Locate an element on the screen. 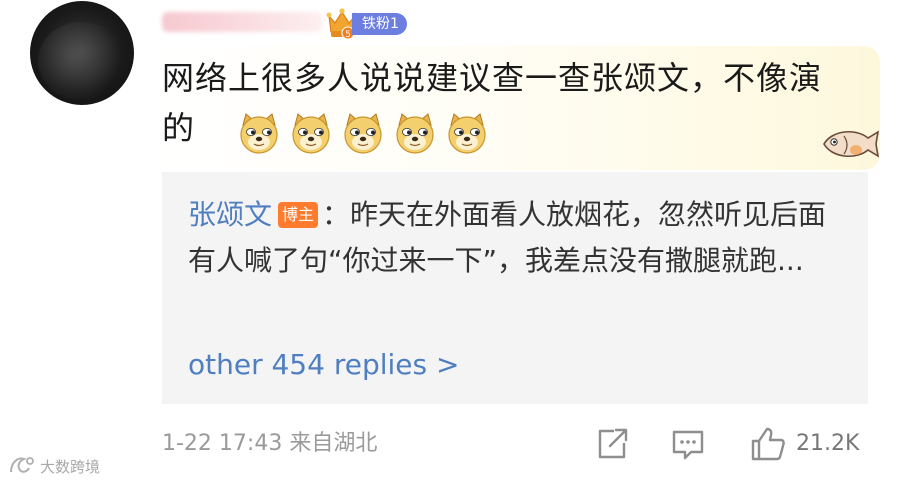 The width and height of the screenshot is (900, 485). fan-badge: 铁粉1 is located at coordinates (379, 24).